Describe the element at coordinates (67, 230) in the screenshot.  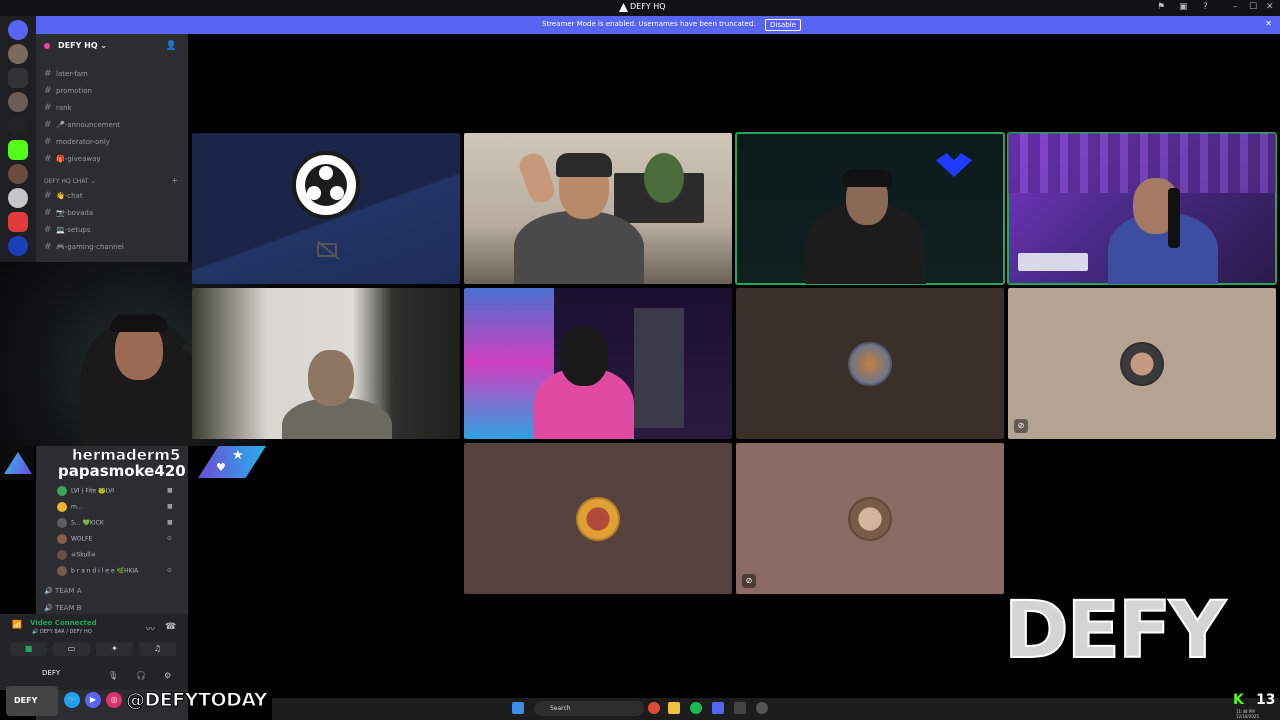
I see `channel-item: # 💻-setups` at that location.